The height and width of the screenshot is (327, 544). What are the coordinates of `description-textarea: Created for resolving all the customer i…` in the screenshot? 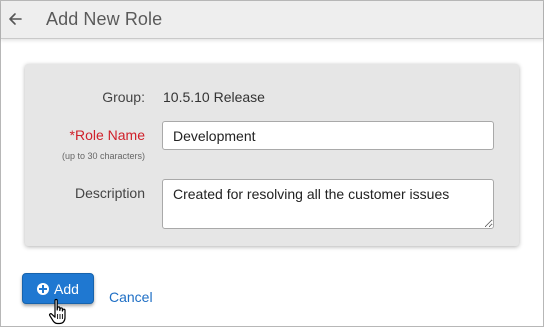 It's located at (328, 204).